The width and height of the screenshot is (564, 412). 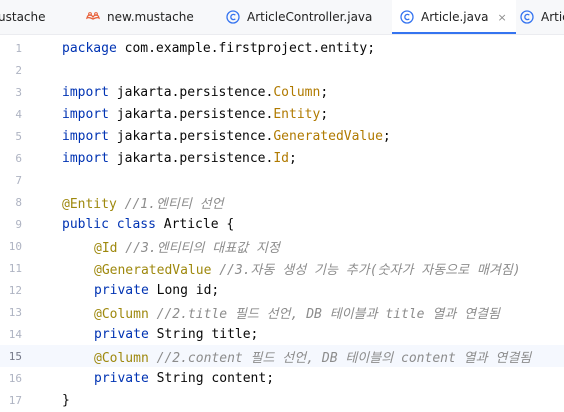 I want to click on code-line: 14 private String title;, so click(x=282, y=334).